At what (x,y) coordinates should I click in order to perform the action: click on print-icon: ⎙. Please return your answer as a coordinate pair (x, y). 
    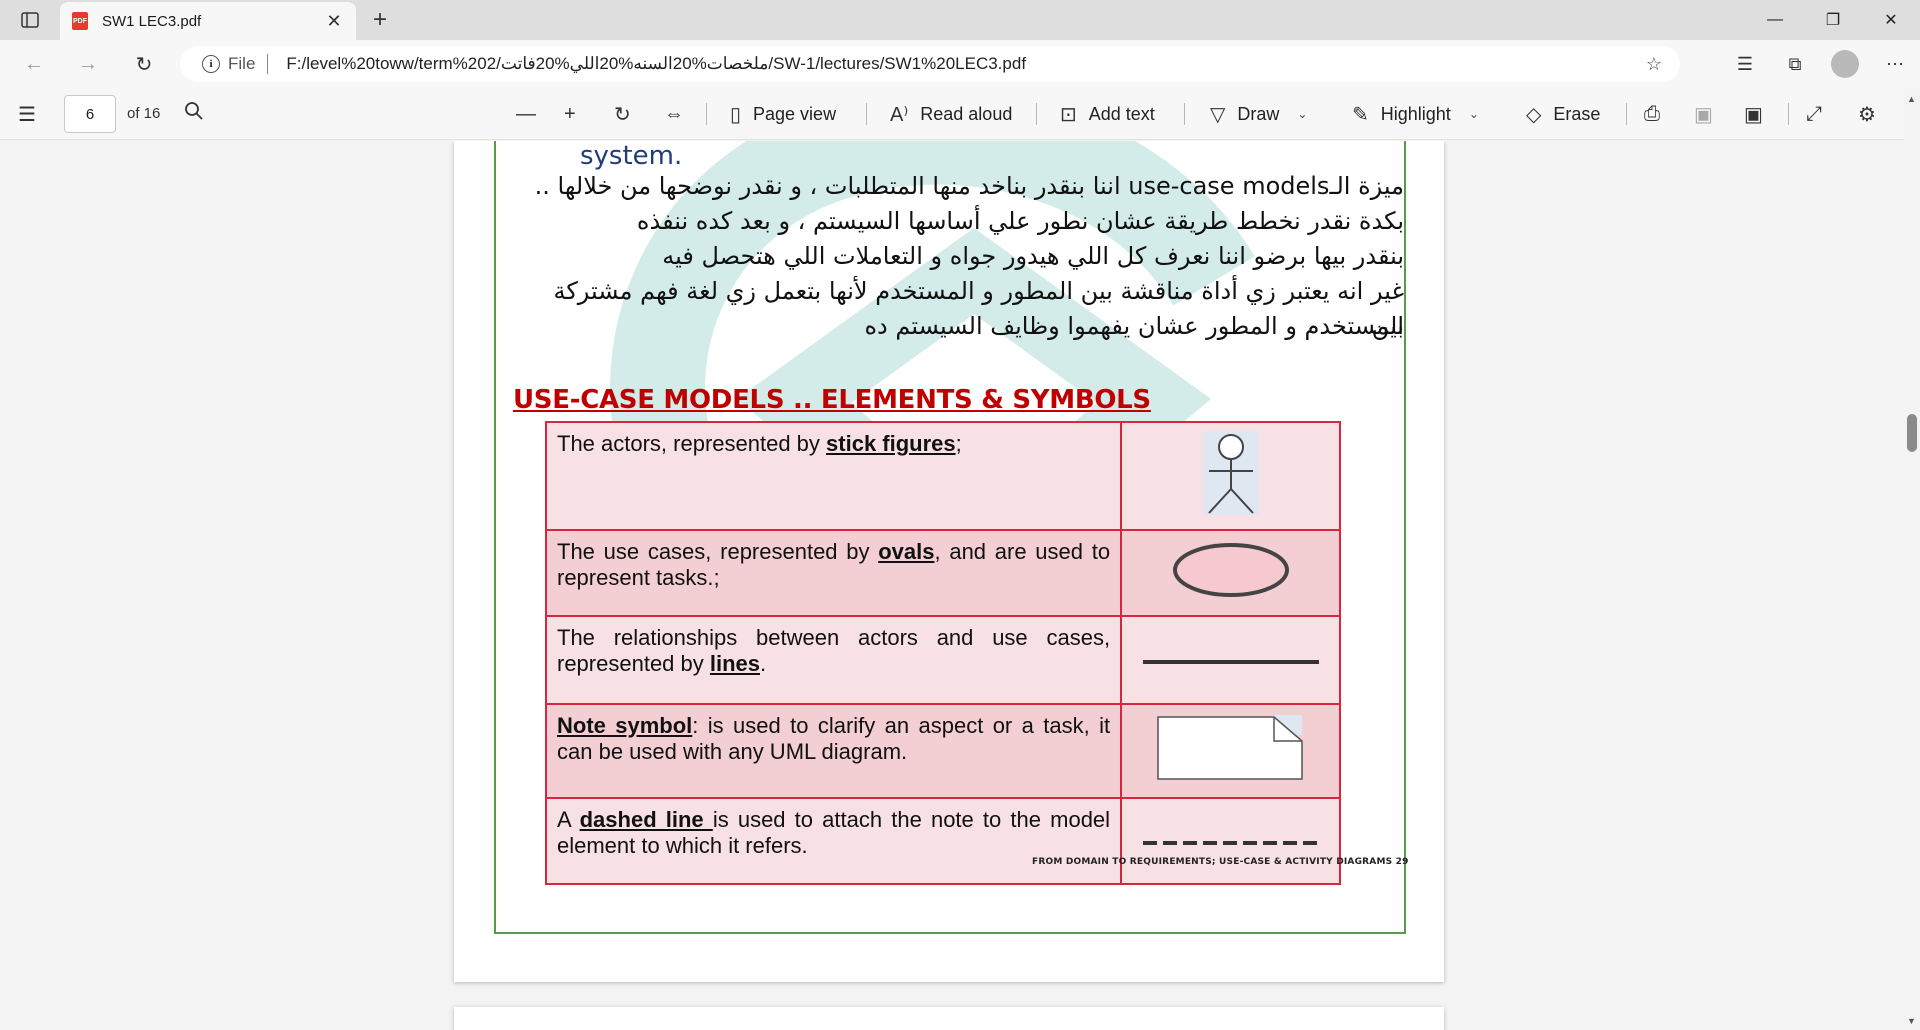
    Looking at the image, I should click on (1652, 113).